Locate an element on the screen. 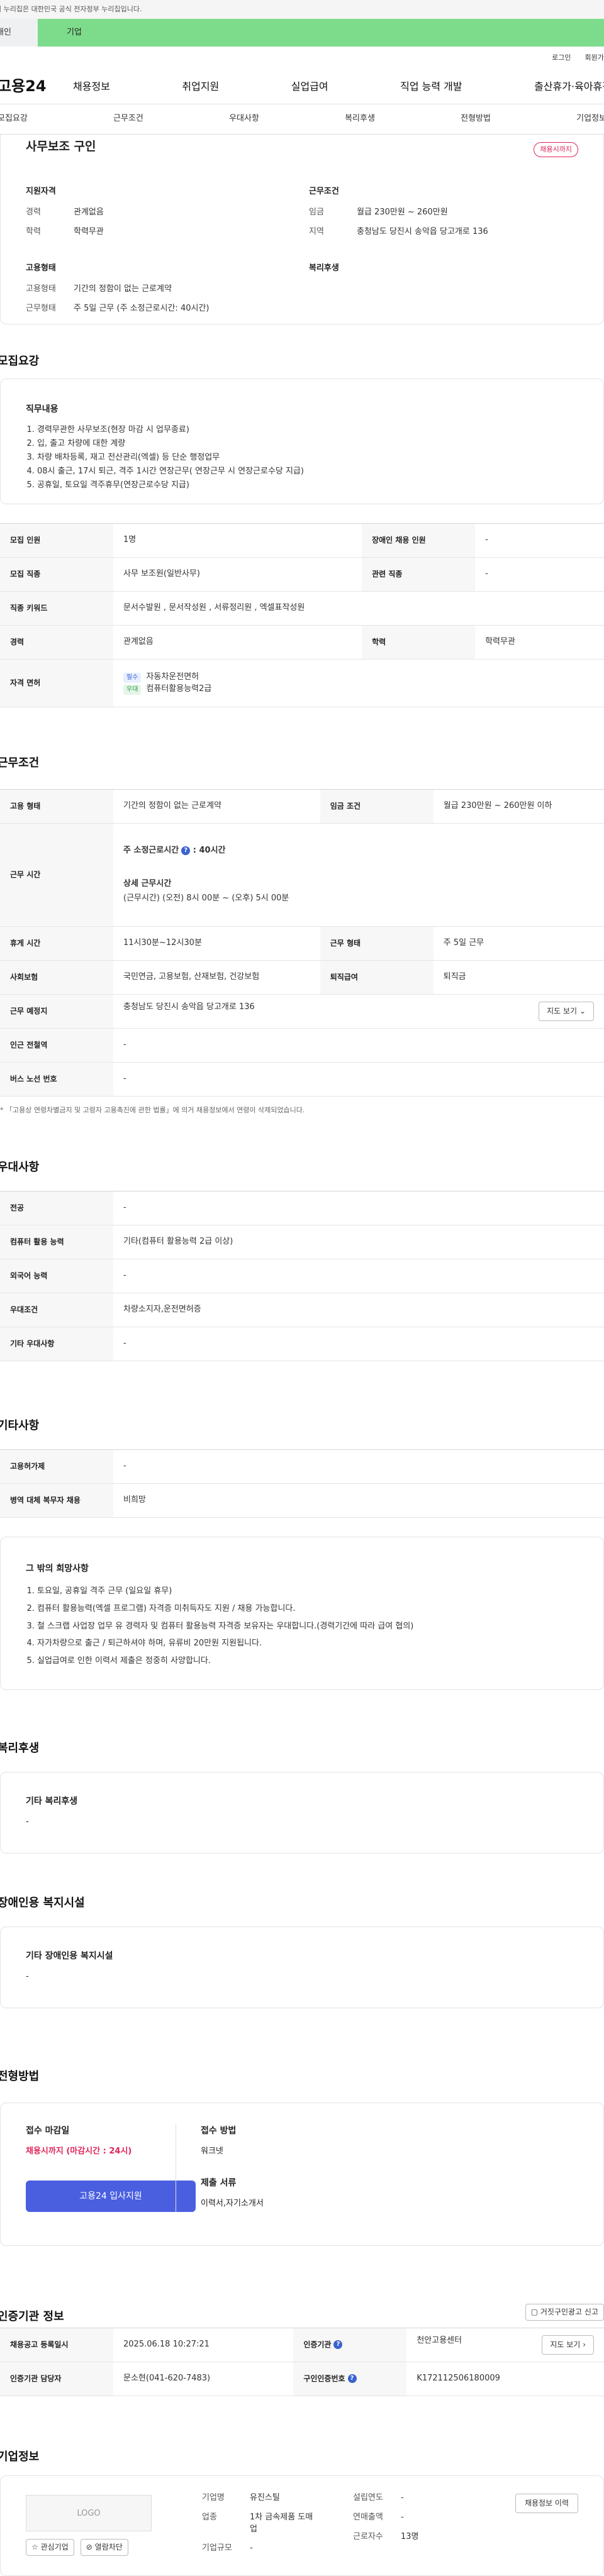 This screenshot has height=2576, width=604. site-logo: 고용24 is located at coordinates (36, 86).